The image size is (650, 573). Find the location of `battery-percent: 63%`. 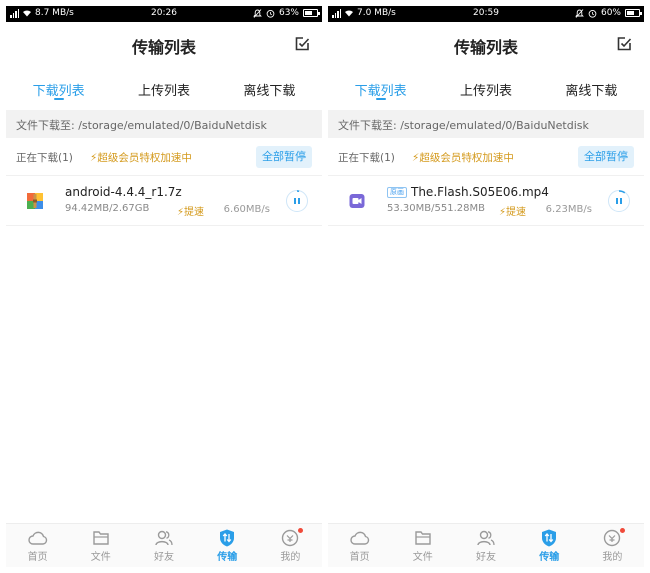

battery-percent: 63% is located at coordinates (288, 13).